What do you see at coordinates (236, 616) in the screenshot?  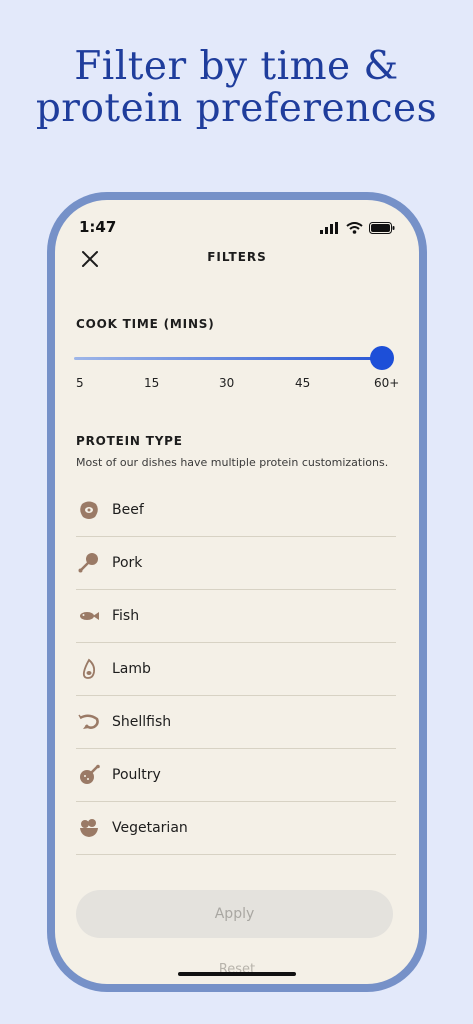 I see `protein-item-fish: Fish` at bounding box center [236, 616].